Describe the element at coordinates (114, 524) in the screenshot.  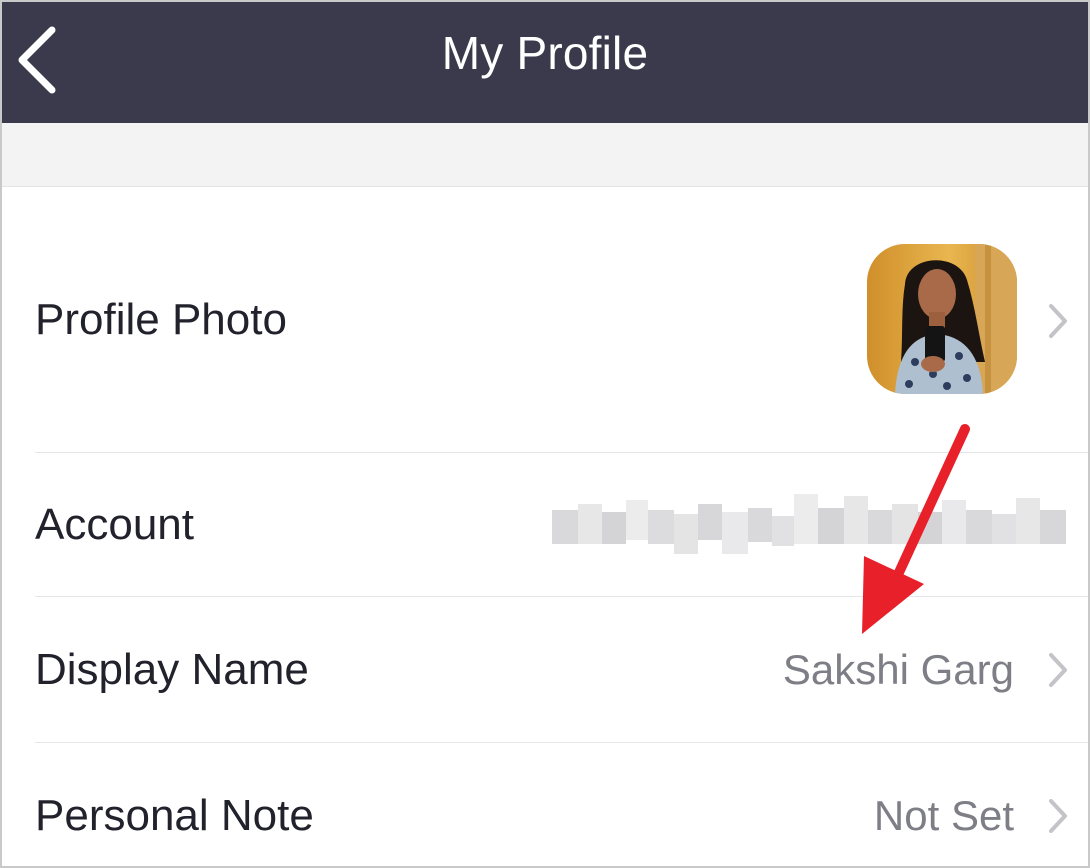
I see `account-label: Account` at that location.